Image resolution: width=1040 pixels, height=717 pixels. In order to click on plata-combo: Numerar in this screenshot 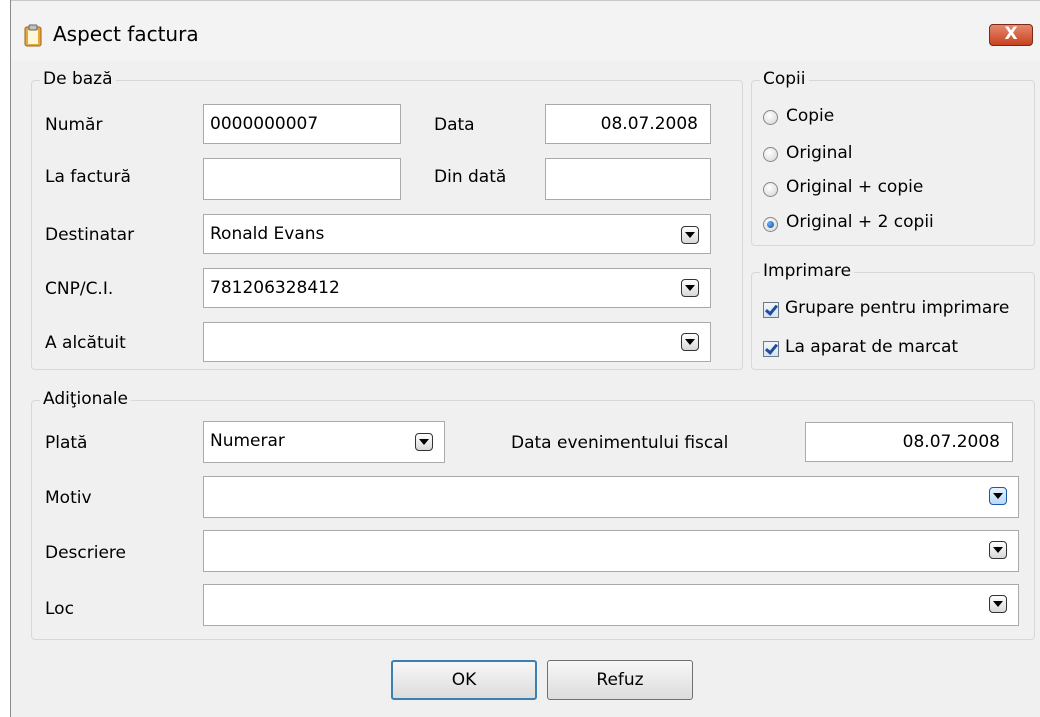, I will do `click(324, 442)`.